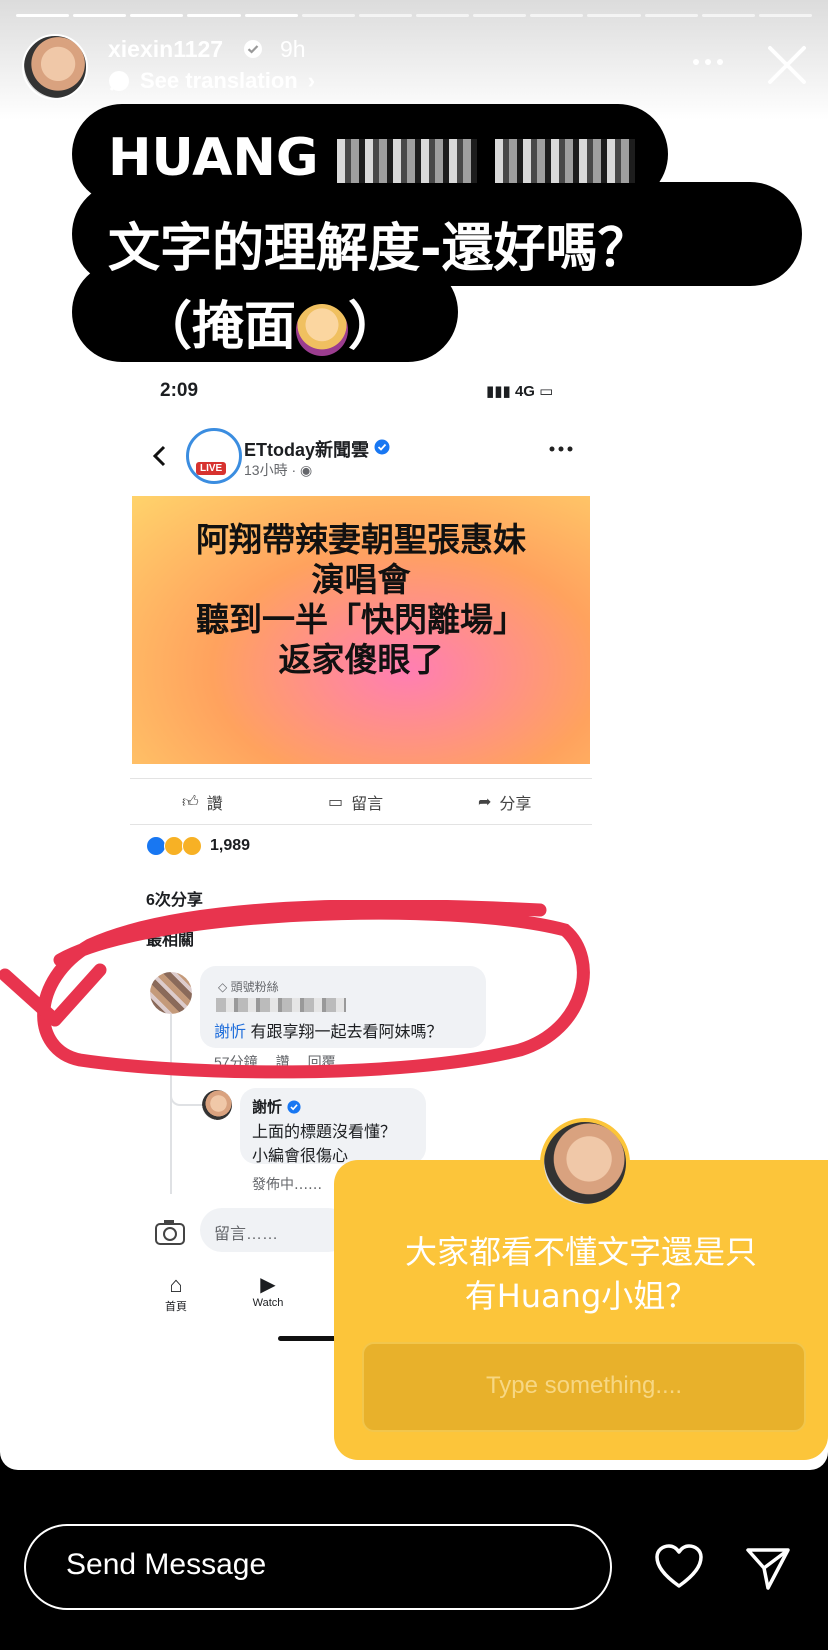 This screenshot has height=1650, width=828. I want to click on chevron-right-icon: ›, so click(311, 80).